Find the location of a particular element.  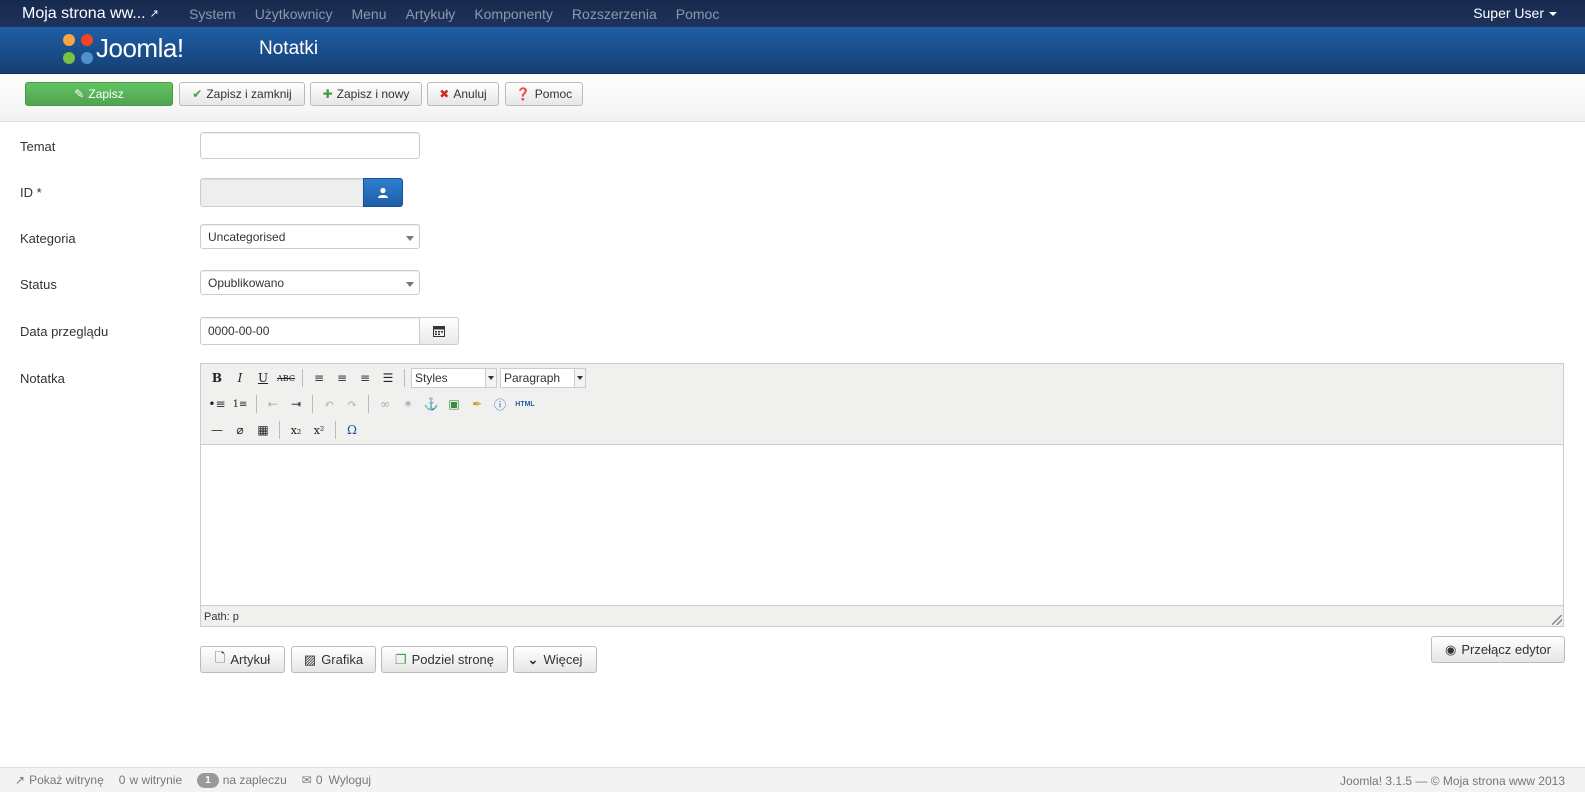

italic-icon: I is located at coordinates (240, 378).